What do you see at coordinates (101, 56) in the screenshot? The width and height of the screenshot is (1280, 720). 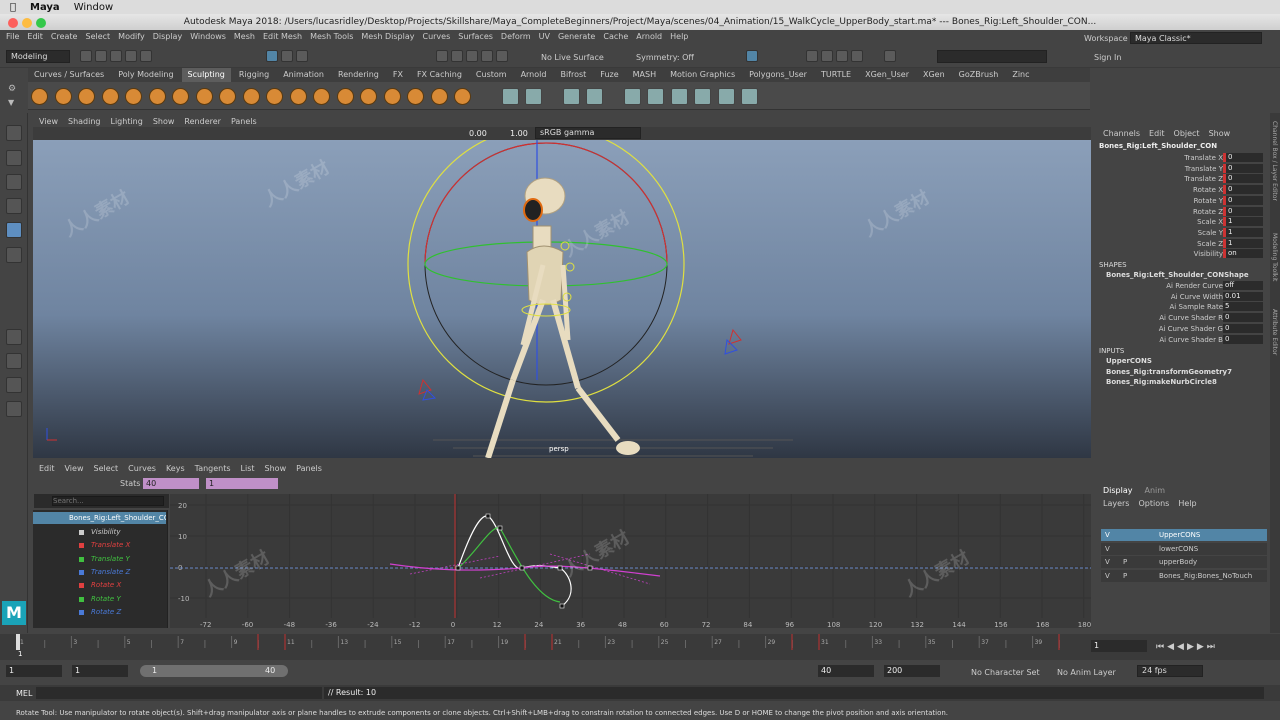 I see `open-scene-icon` at bounding box center [101, 56].